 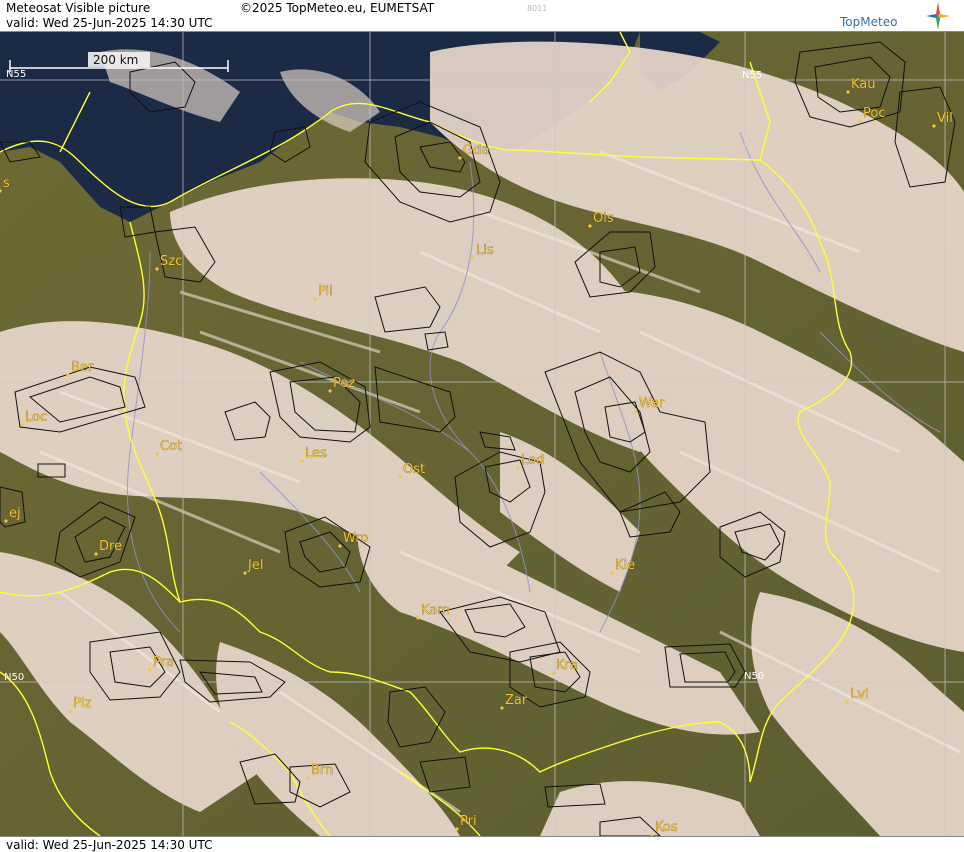 I want to click on lat-label-n55-left: N55, so click(x=16, y=74).